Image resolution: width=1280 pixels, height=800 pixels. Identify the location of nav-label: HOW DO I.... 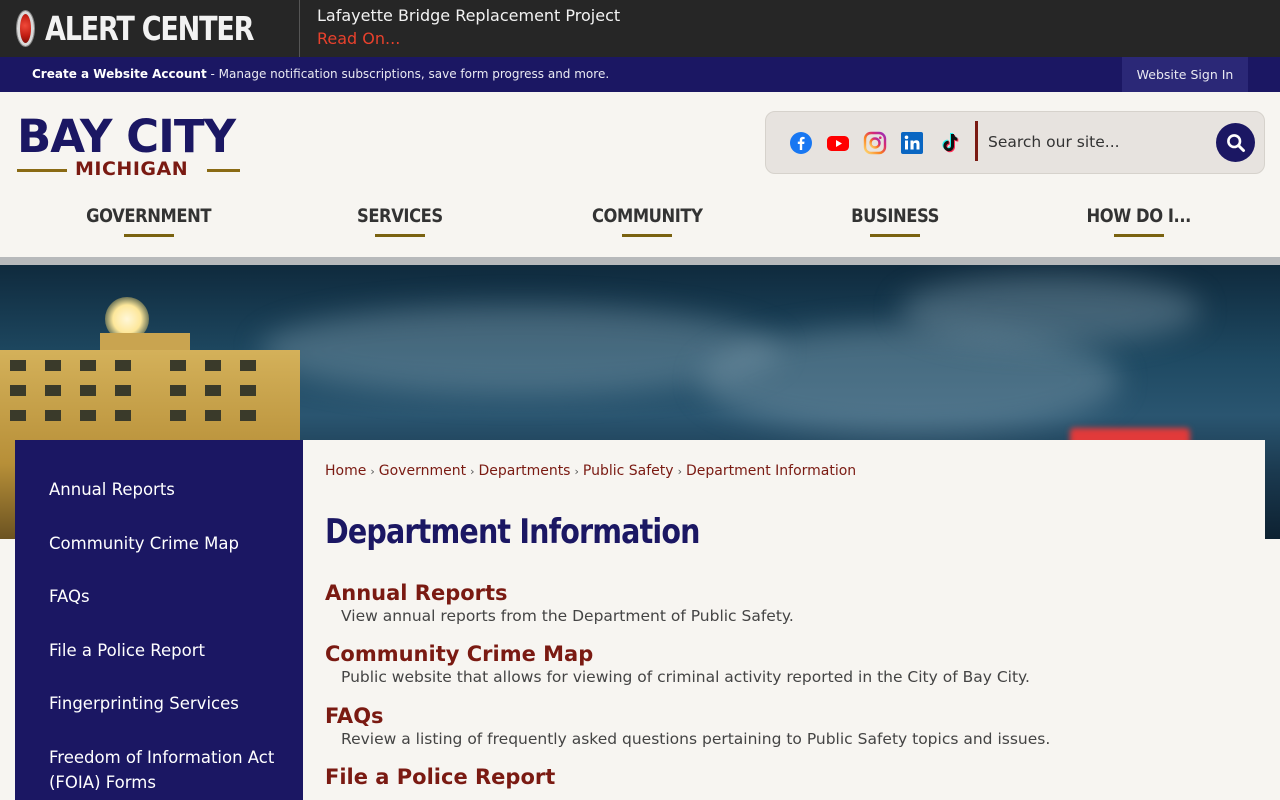
(1139, 216).